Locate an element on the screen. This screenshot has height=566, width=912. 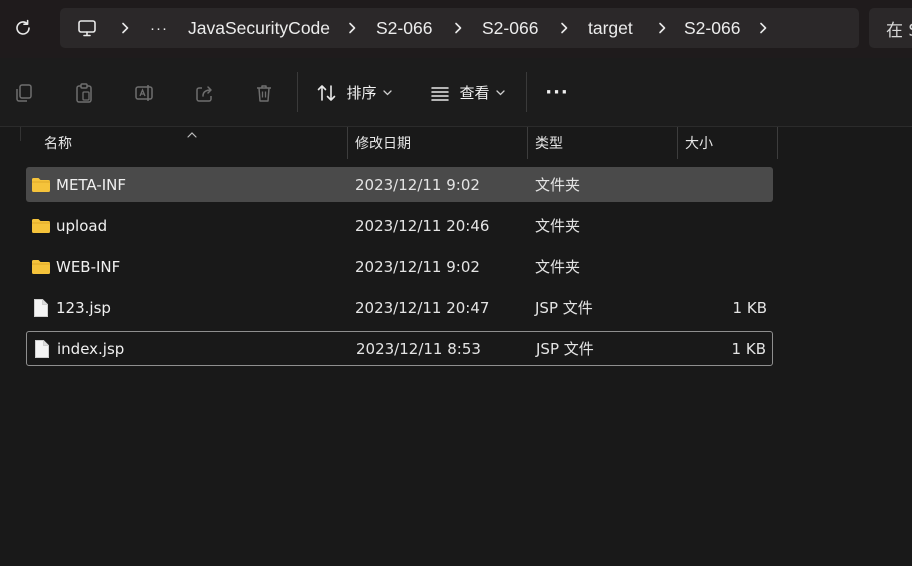
list-edge is located at coordinates (20, 134).